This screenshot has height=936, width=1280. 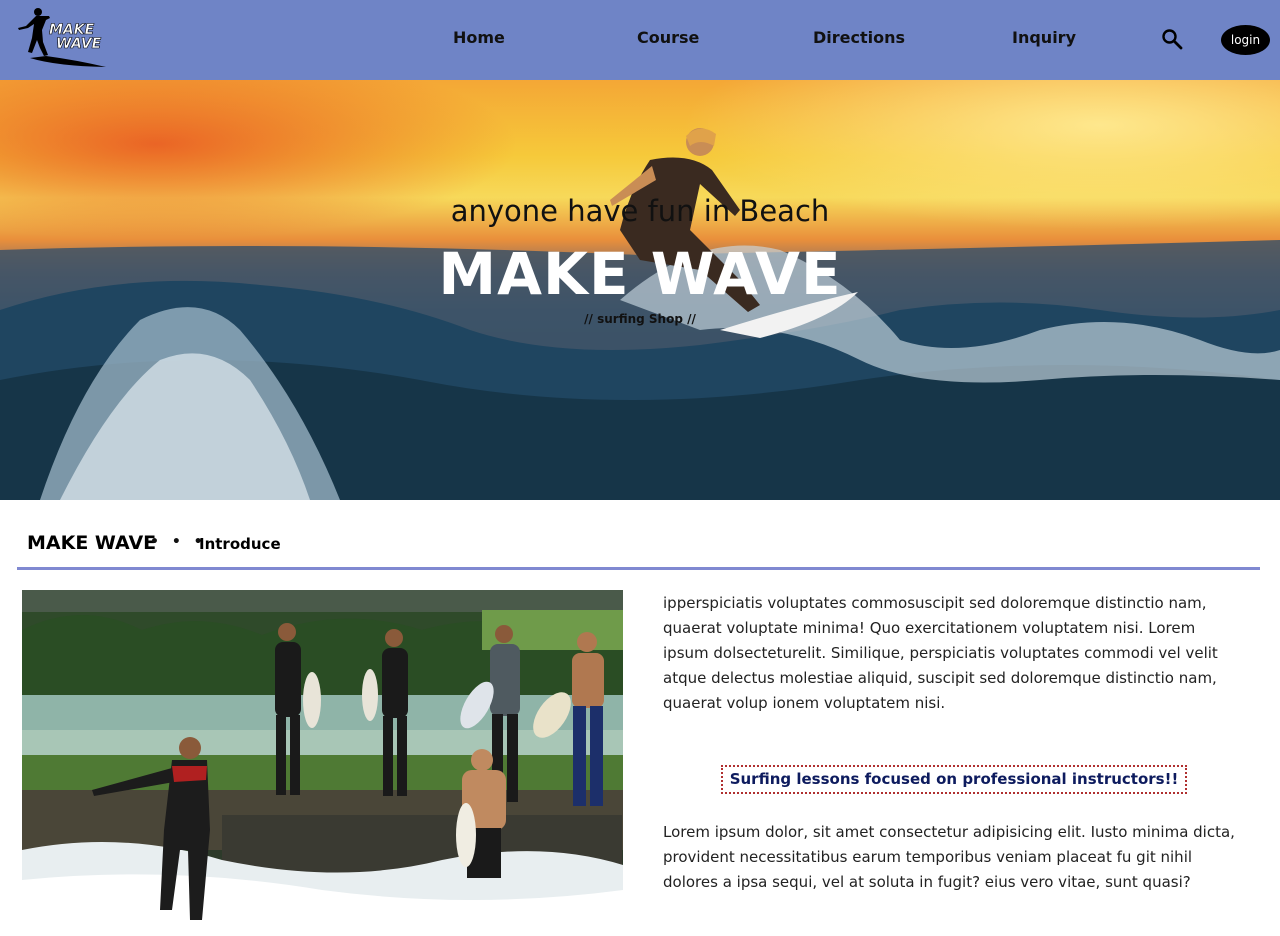 I want to click on make-wave-logo: MAKE WAVE, so click(x=62, y=38).